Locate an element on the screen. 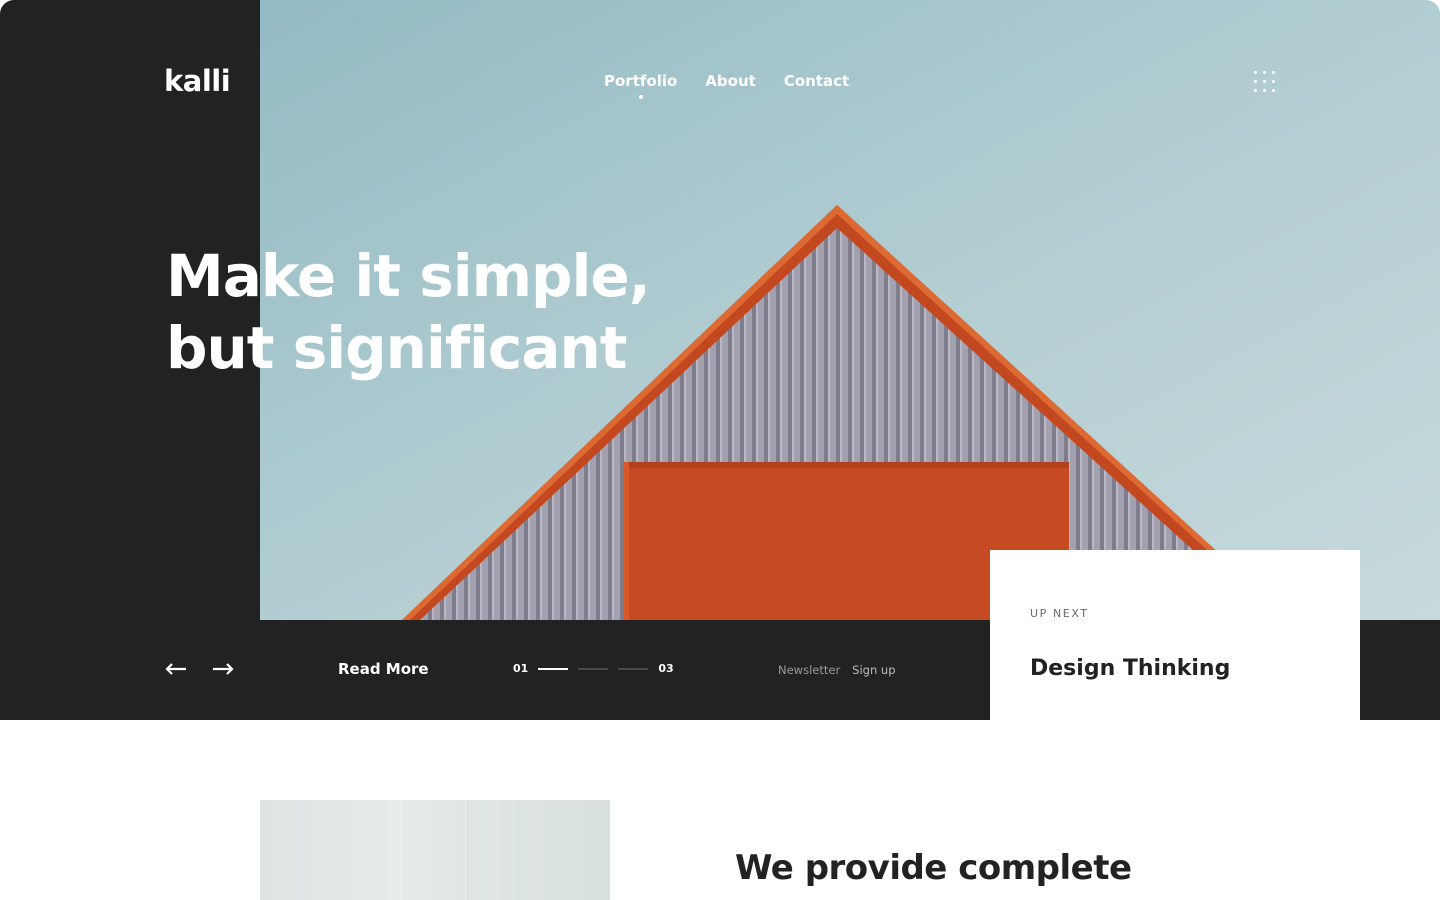 The image size is (1440, 900). nav-item-contact: Contact is located at coordinates (816, 81).